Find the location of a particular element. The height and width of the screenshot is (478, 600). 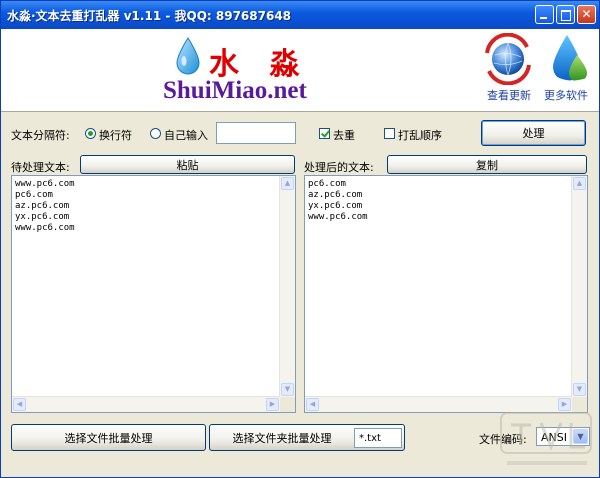

paste-button-label: 粘贴 is located at coordinates (187, 165).